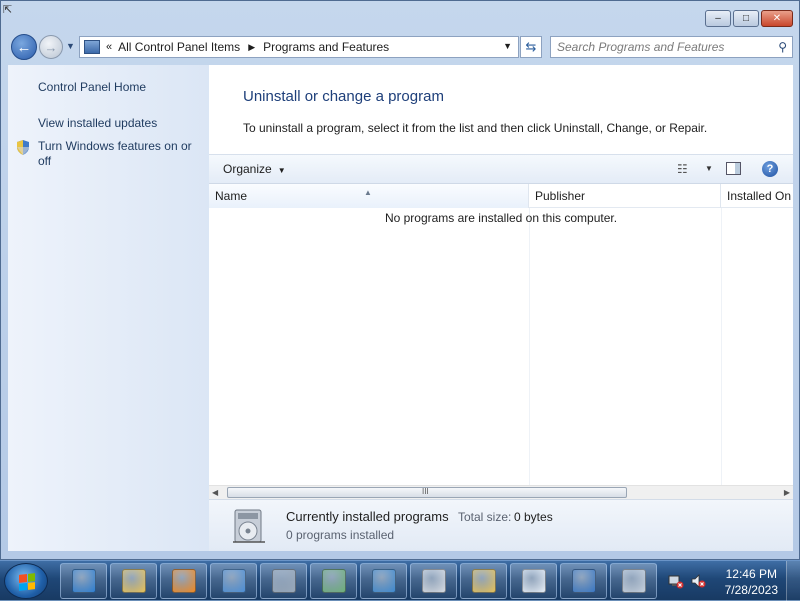 The image size is (800, 601). What do you see at coordinates (770, 169) in the screenshot?
I see `help-icon: ?` at bounding box center [770, 169].